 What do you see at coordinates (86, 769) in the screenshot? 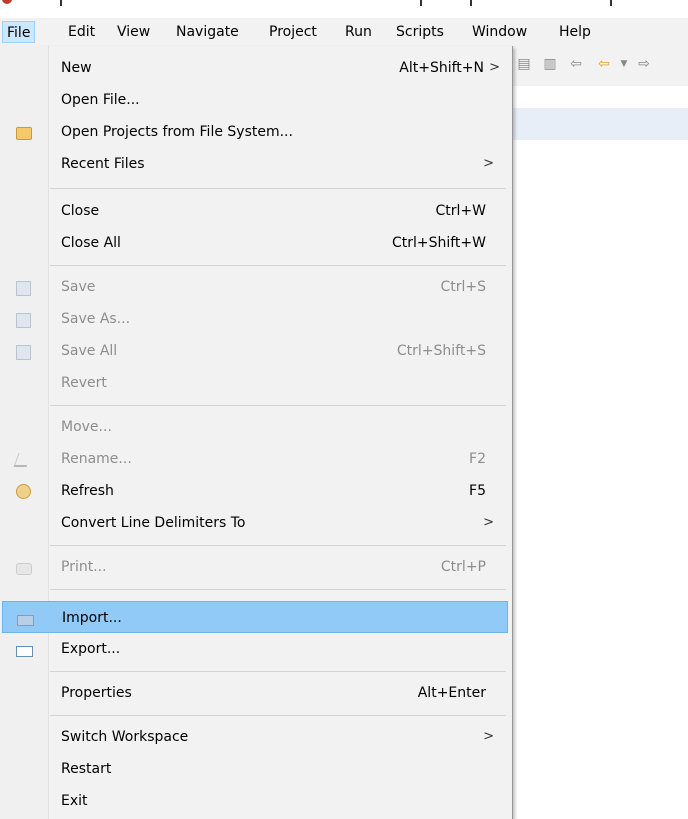
I see `menu-item-label: Restart` at bounding box center [86, 769].